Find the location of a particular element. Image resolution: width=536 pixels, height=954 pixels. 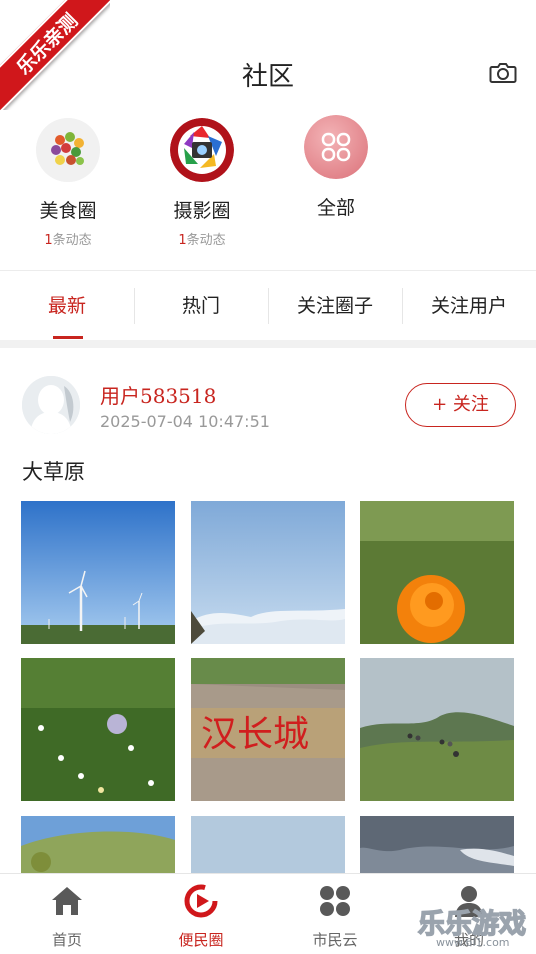

promo-ribbon: 乐乐亲测 is located at coordinates (55, 55).